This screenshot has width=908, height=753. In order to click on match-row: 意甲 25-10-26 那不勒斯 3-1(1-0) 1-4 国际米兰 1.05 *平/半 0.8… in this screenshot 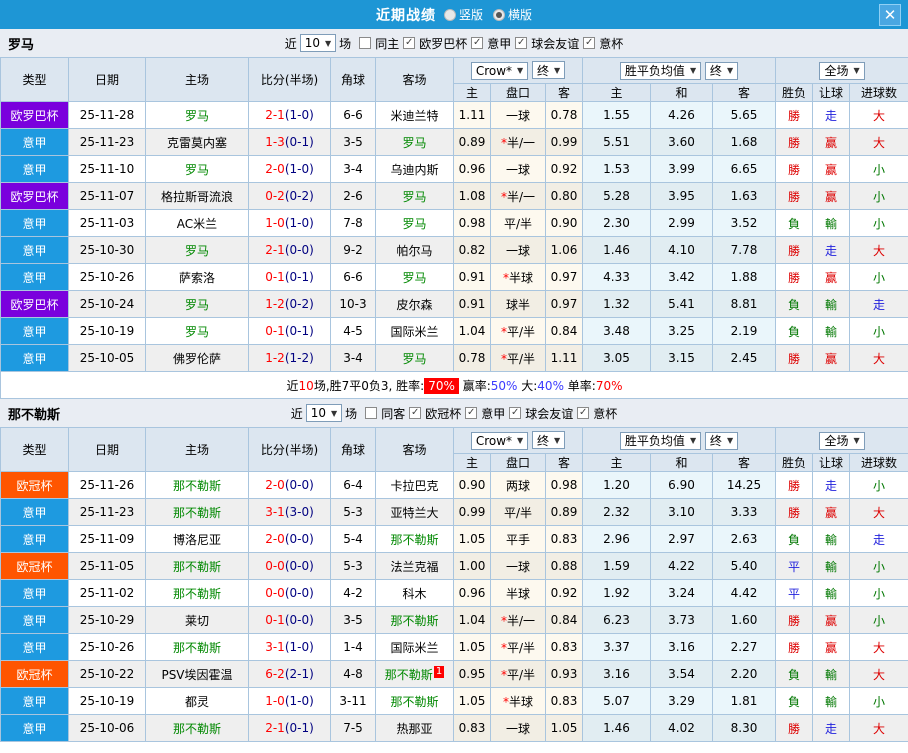, I will do `click(454, 647)`.